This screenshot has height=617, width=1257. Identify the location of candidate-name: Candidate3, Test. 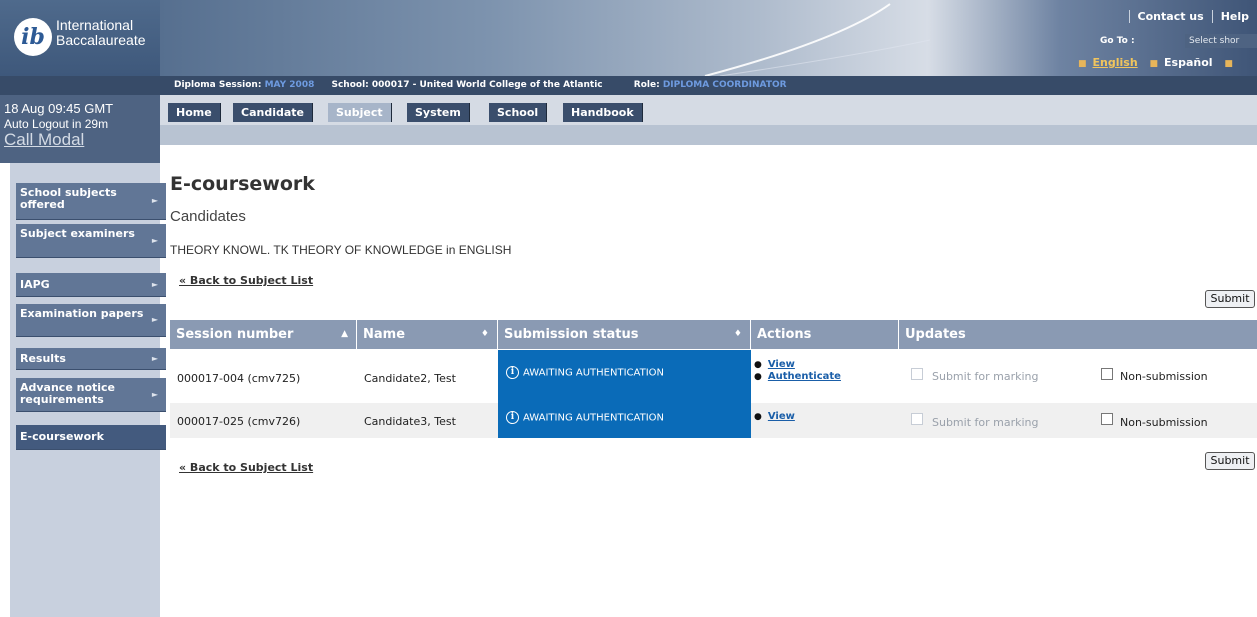
(410, 421).